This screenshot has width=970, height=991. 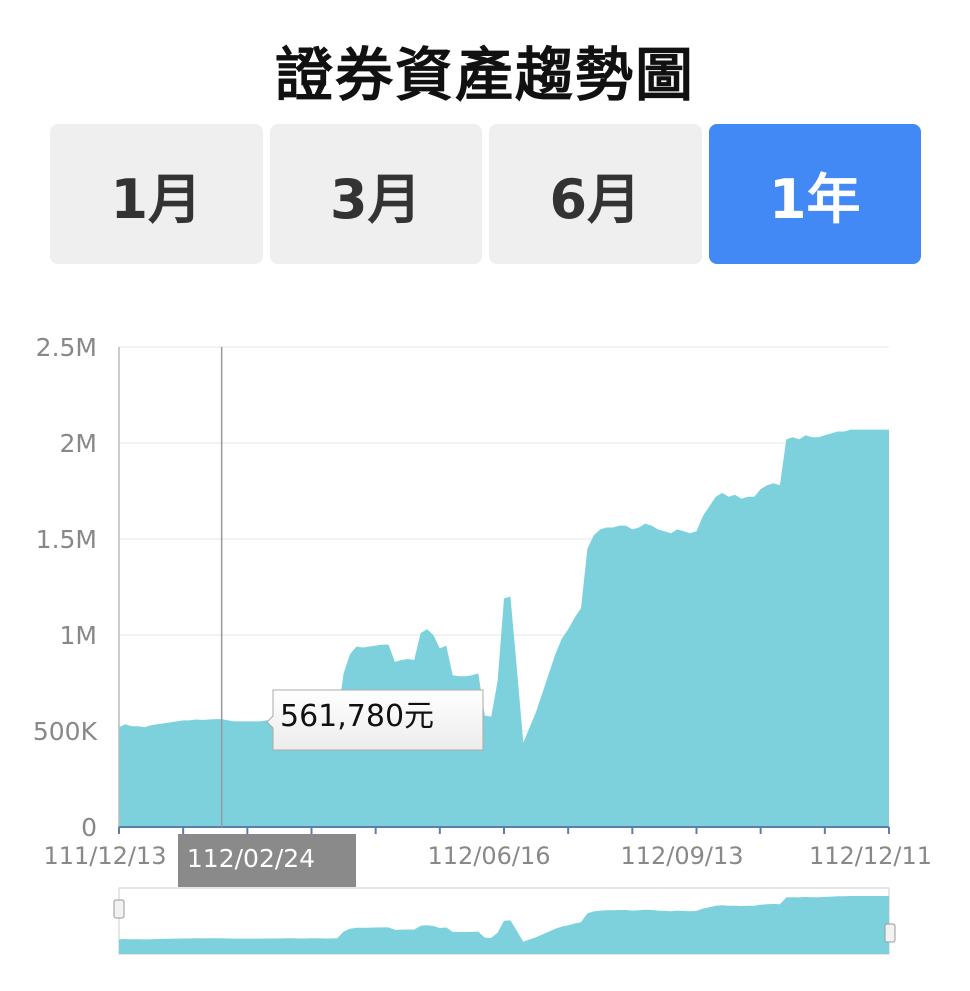 I want to click on y-tick-label: 1.5M, so click(x=66, y=539).